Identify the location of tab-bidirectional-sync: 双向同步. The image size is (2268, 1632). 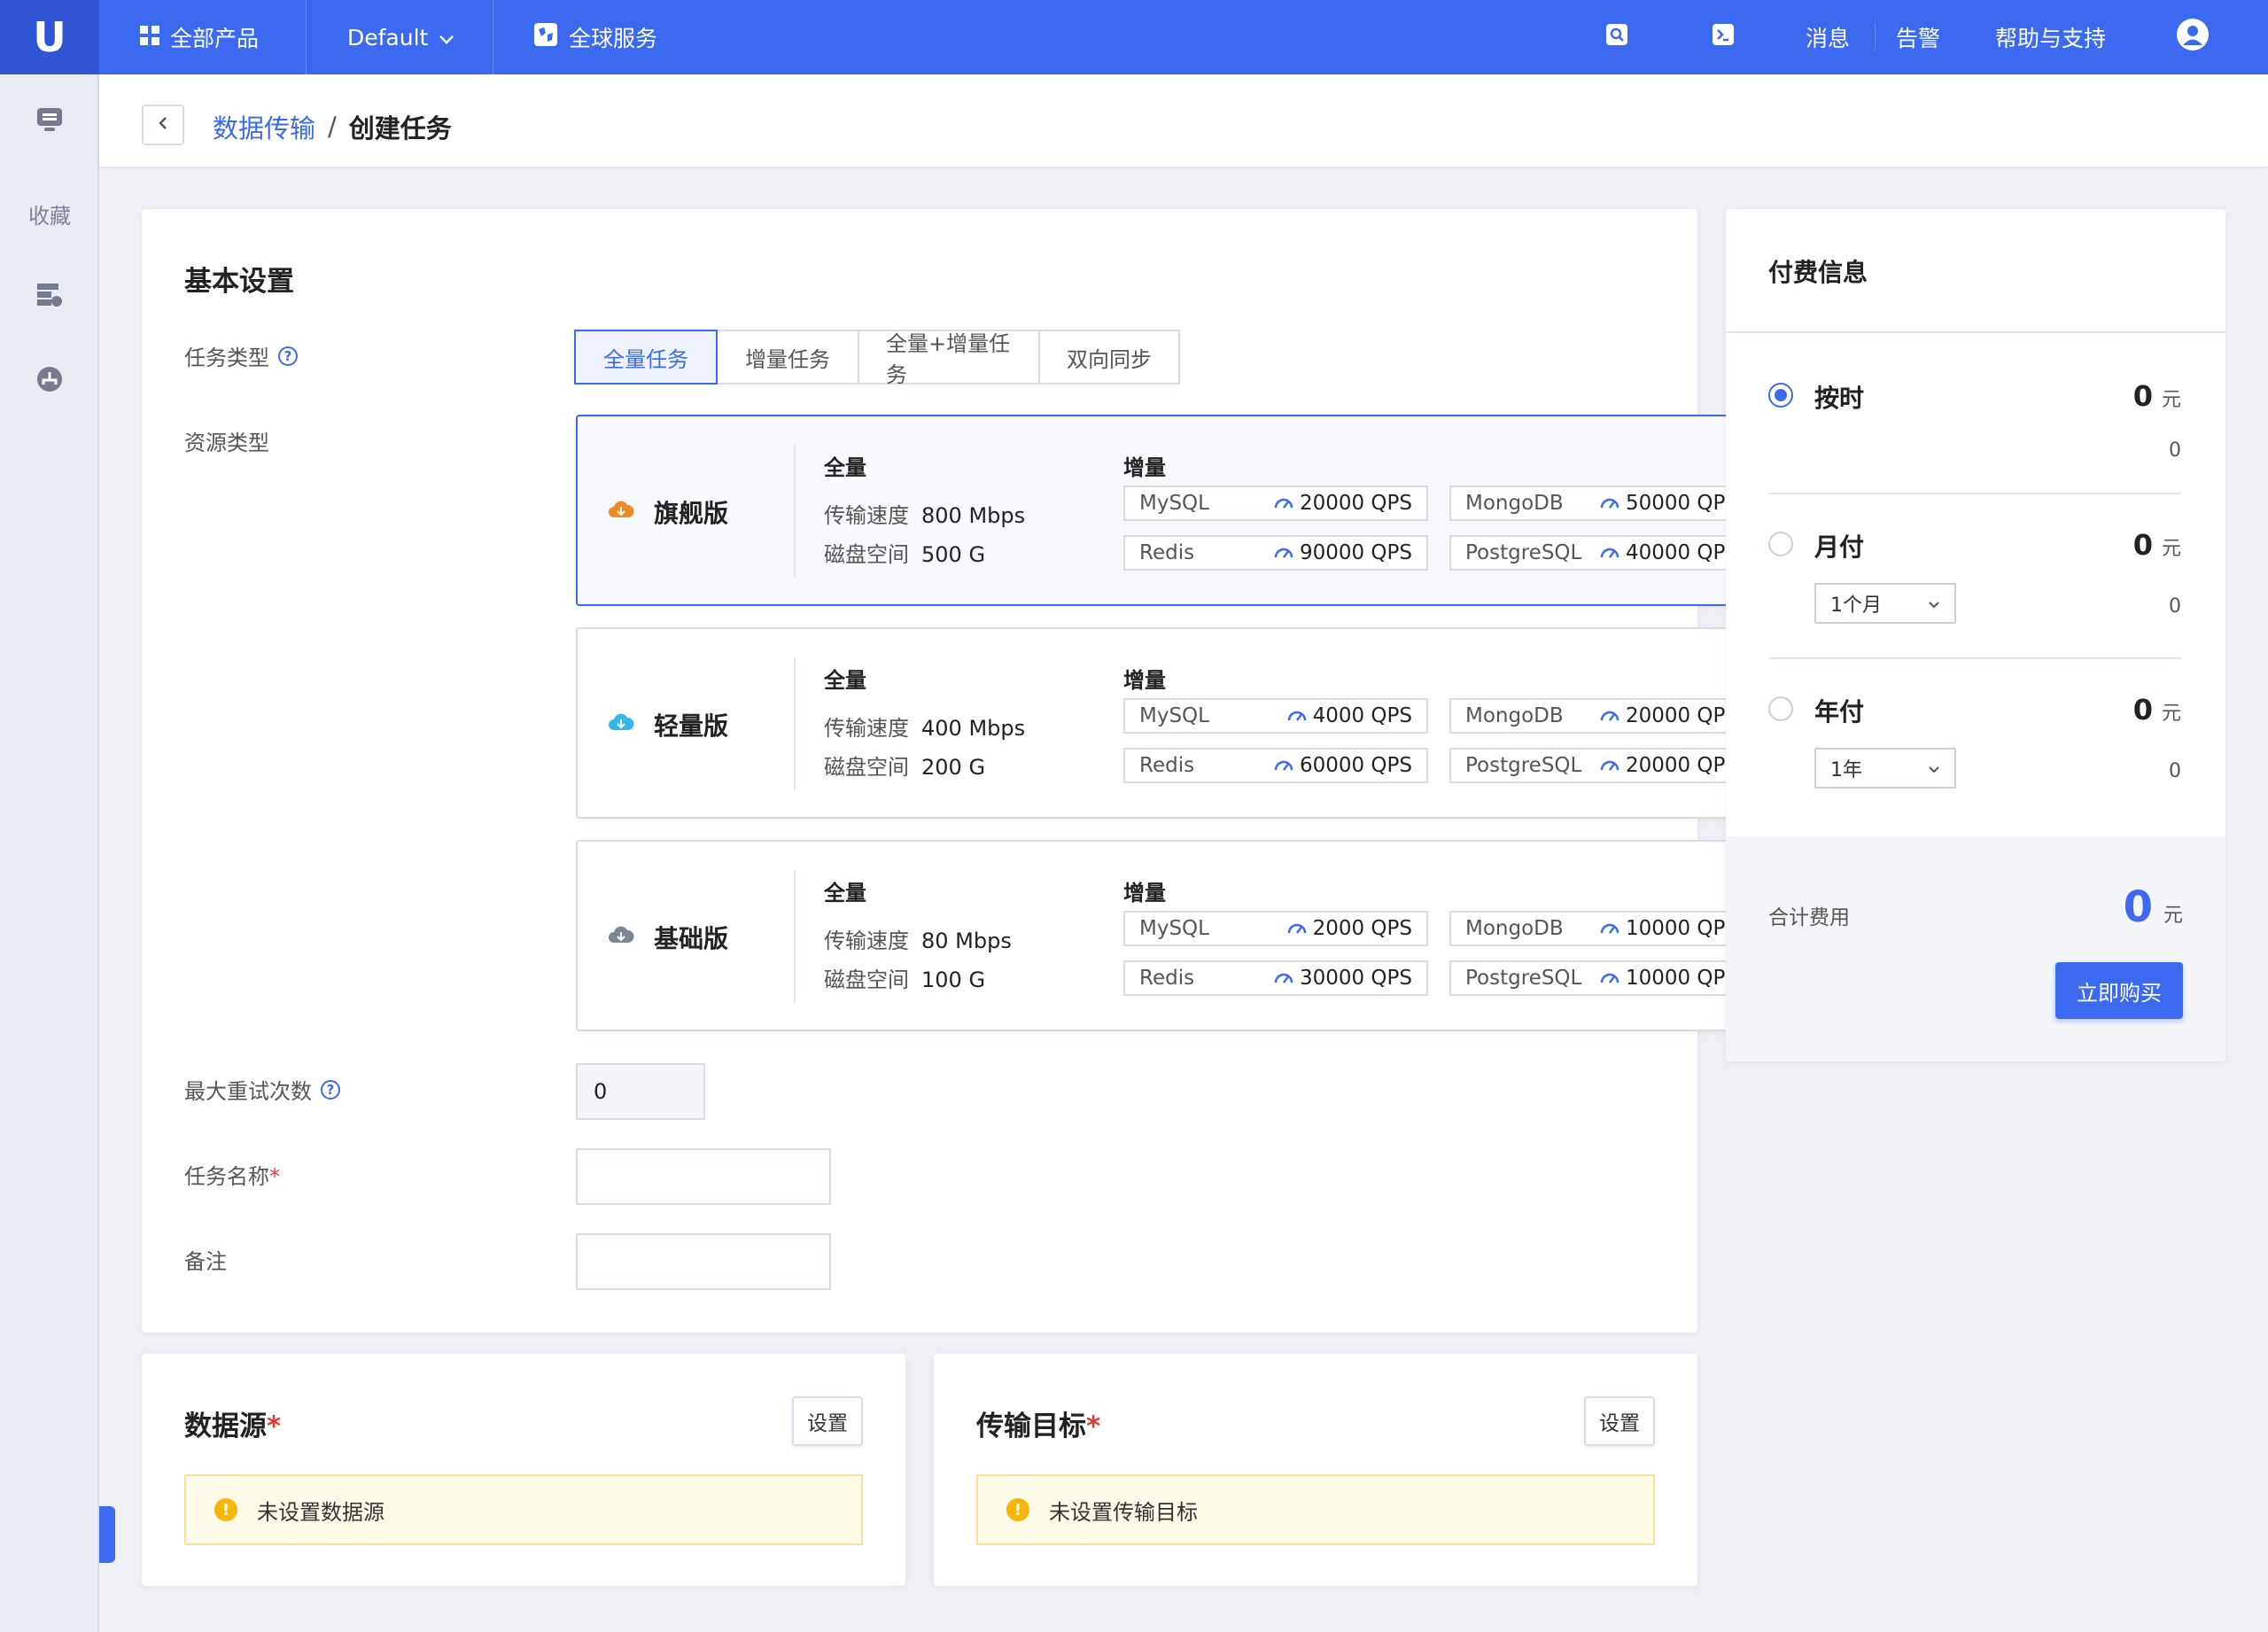
(1109, 357).